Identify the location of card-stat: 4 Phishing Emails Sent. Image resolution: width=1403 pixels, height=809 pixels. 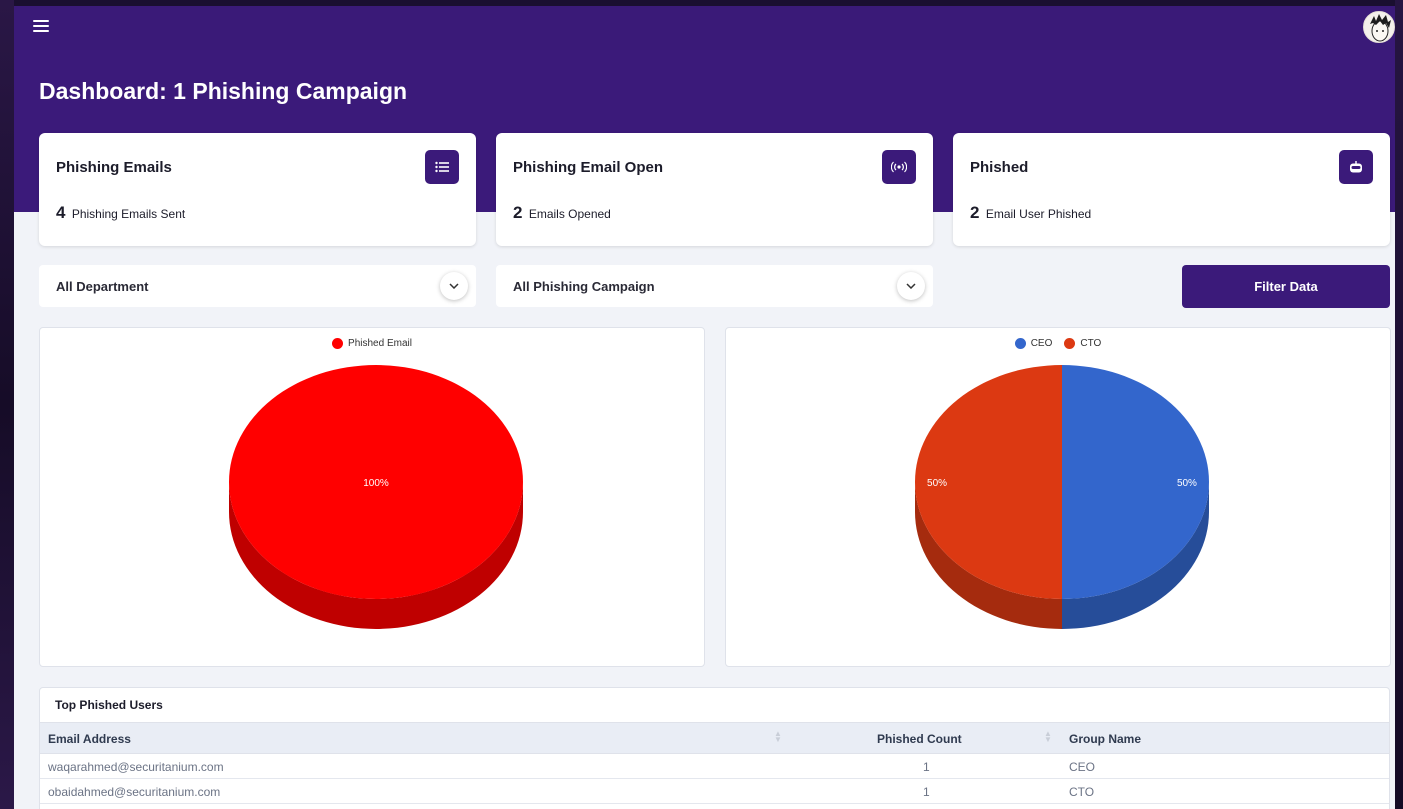
(120, 213).